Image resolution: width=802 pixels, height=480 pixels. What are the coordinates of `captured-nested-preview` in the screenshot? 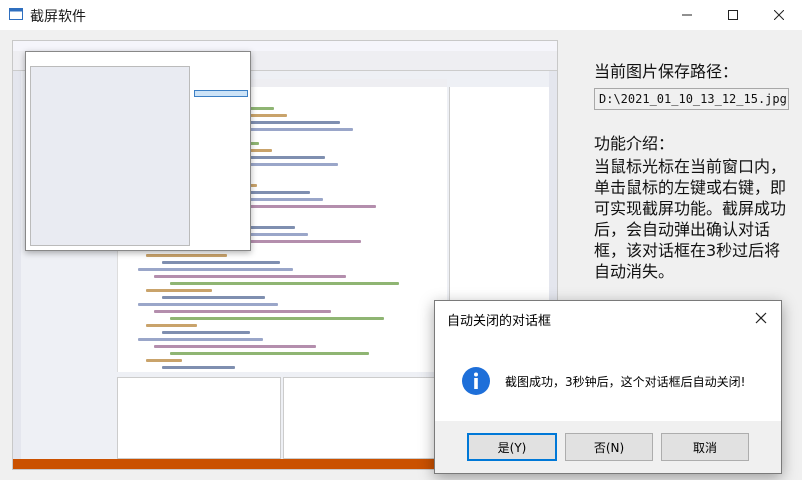 It's located at (110, 156).